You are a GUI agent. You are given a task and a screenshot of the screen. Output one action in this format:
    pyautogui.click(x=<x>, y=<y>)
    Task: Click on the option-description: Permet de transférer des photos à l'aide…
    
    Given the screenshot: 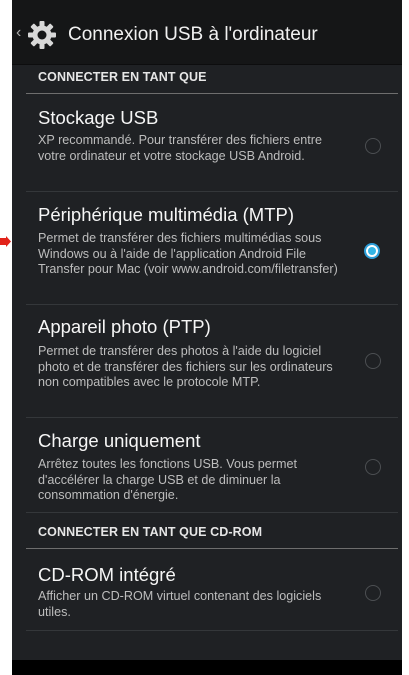 What is the action you would take?
    pyautogui.click(x=185, y=366)
    